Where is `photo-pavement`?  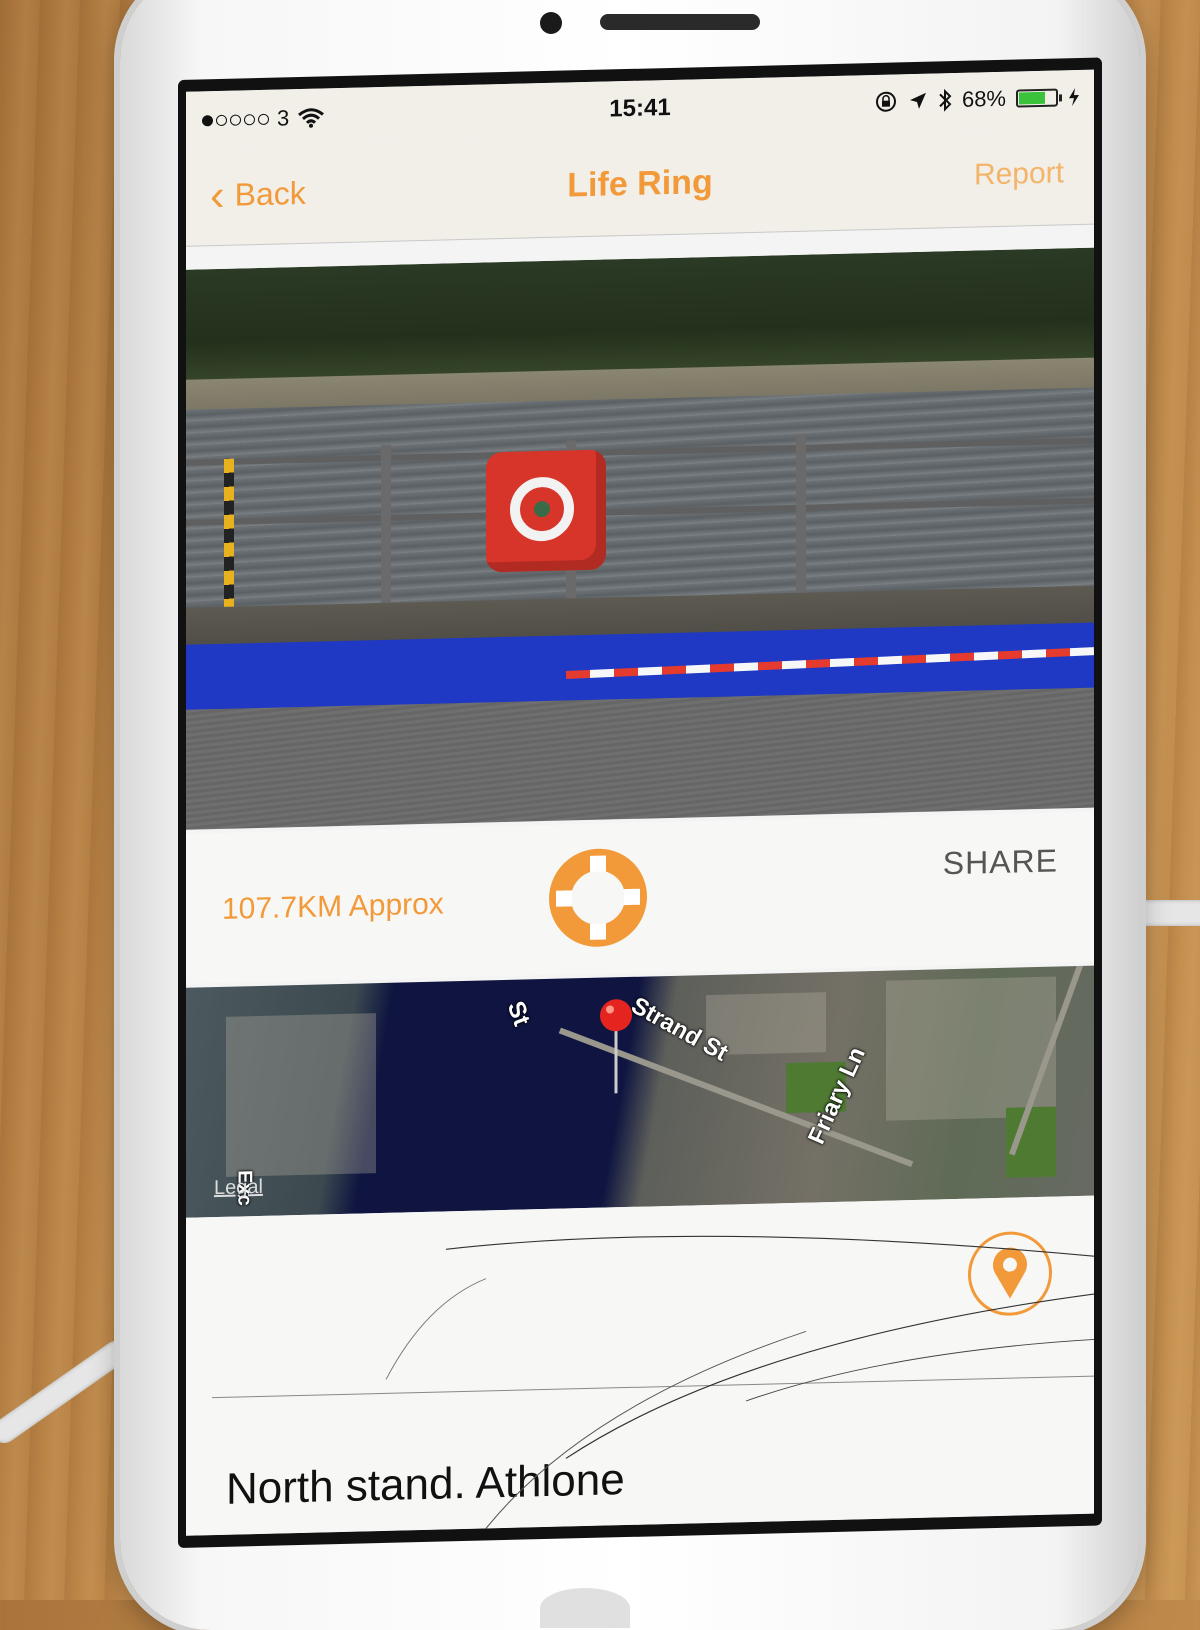 photo-pavement is located at coordinates (640, 758).